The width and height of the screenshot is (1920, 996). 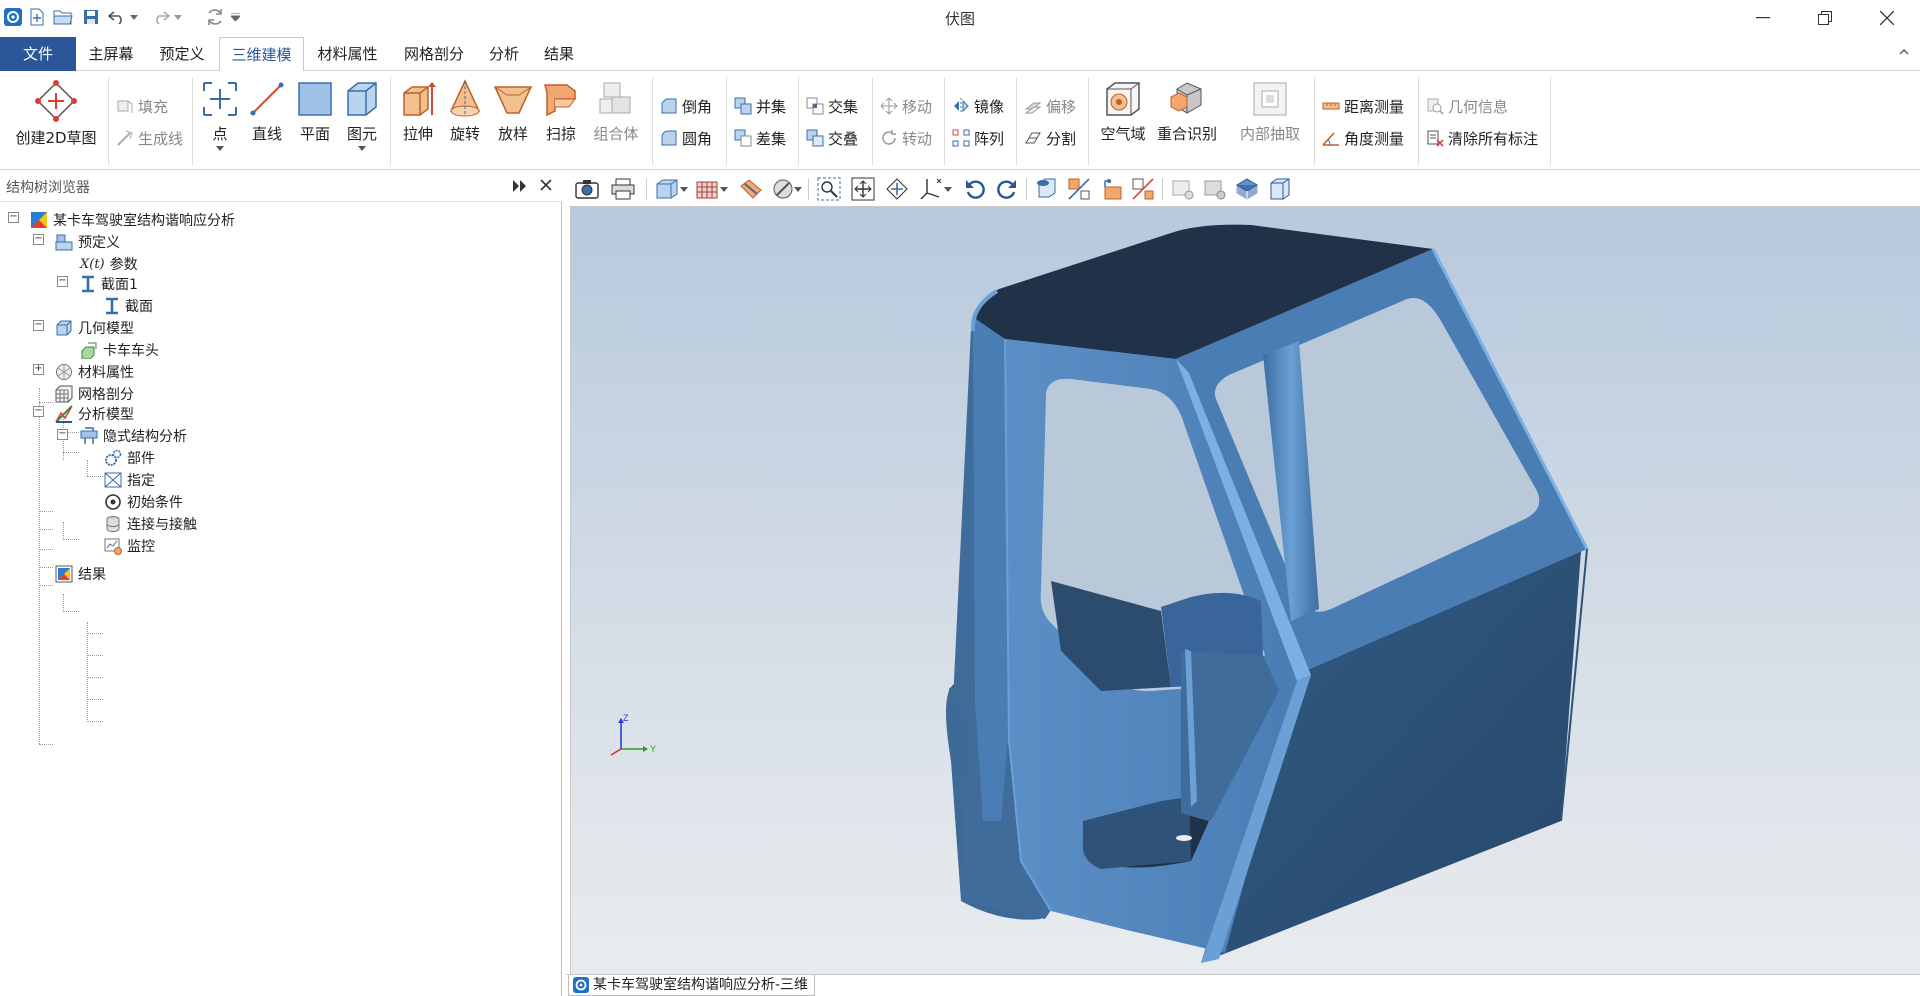 I want to click on tree-toggle-predefine: −, so click(x=38, y=239).